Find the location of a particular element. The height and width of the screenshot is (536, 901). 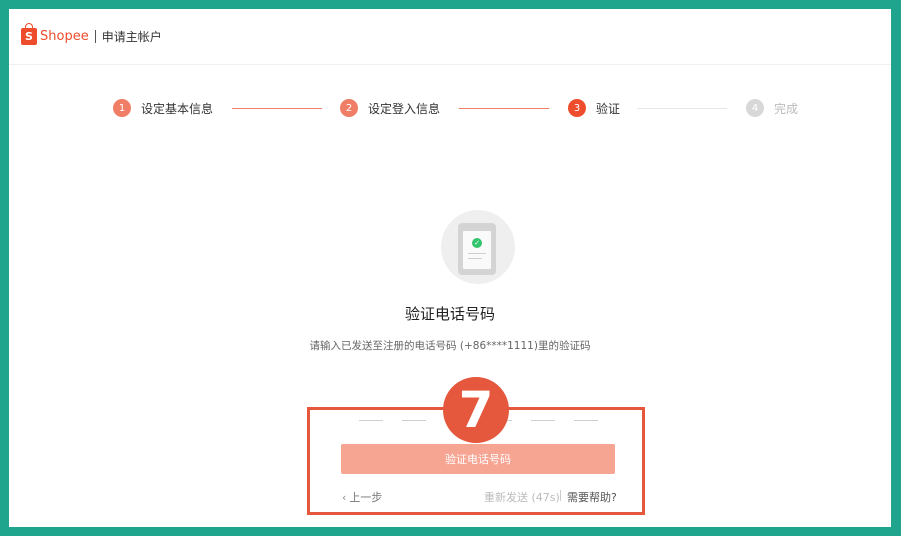

header-divider is located at coordinates (95, 36).